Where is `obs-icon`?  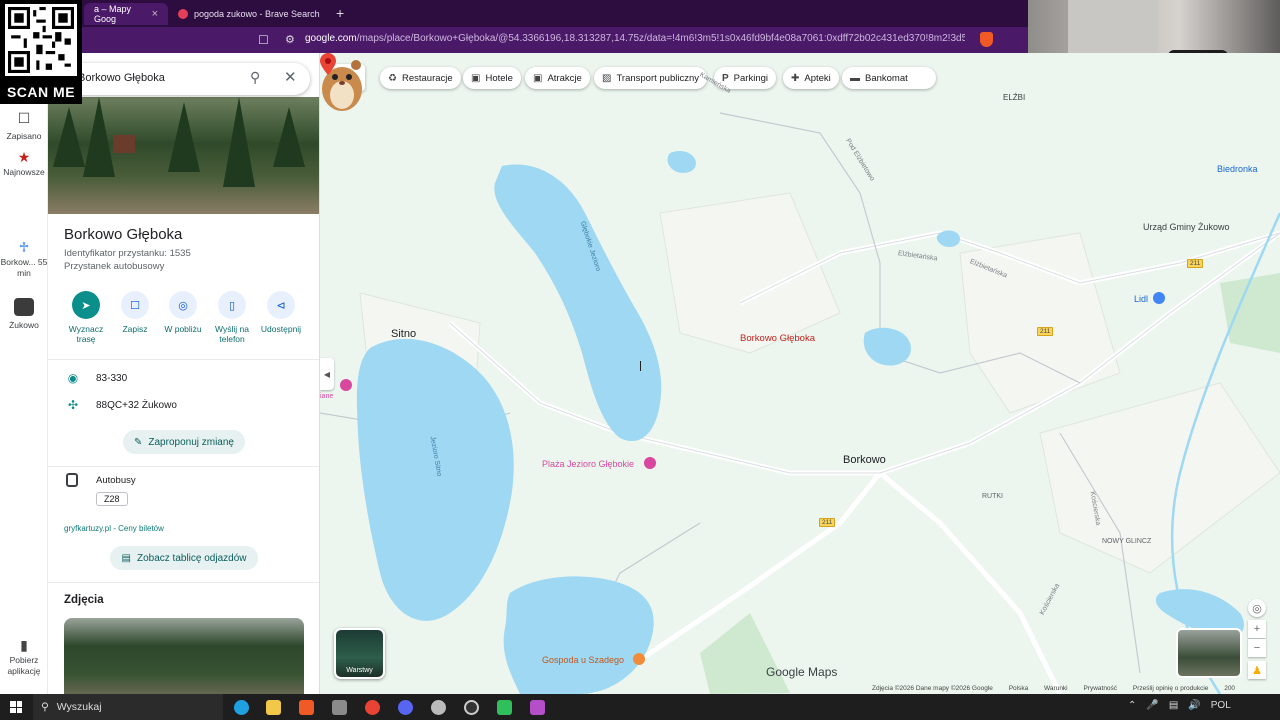 obs-icon is located at coordinates (471, 707).